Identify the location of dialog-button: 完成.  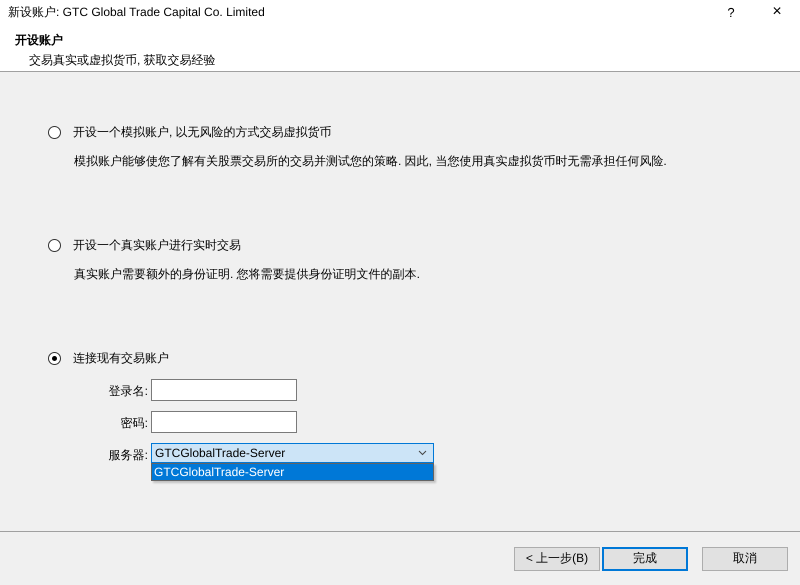
(645, 558).